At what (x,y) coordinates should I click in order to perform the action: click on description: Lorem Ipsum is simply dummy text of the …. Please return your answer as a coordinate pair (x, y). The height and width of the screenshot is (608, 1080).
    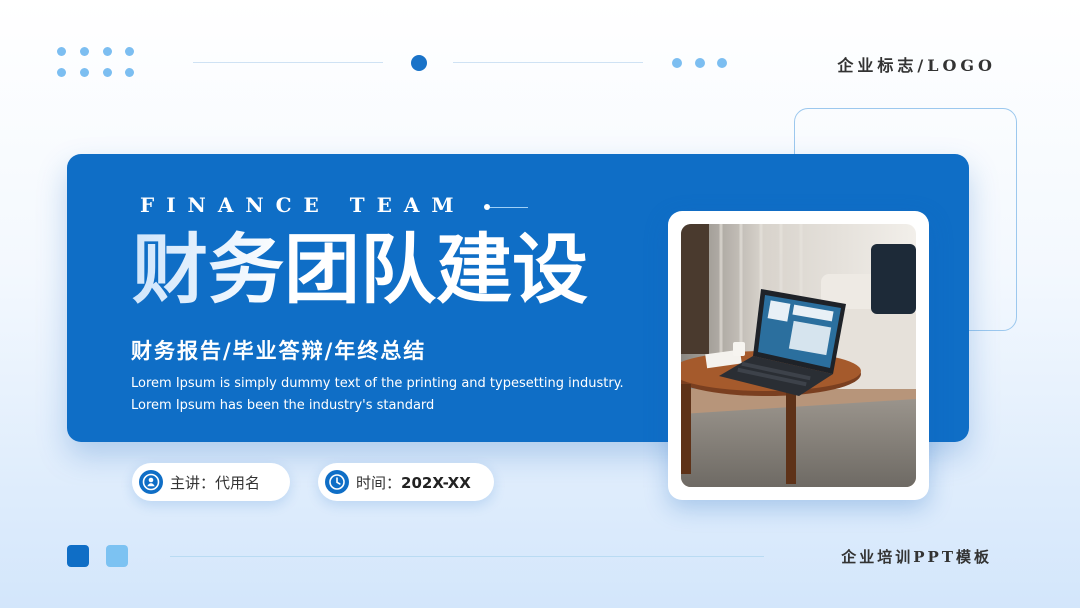
    Looking at the image, I should click on (377, 395).